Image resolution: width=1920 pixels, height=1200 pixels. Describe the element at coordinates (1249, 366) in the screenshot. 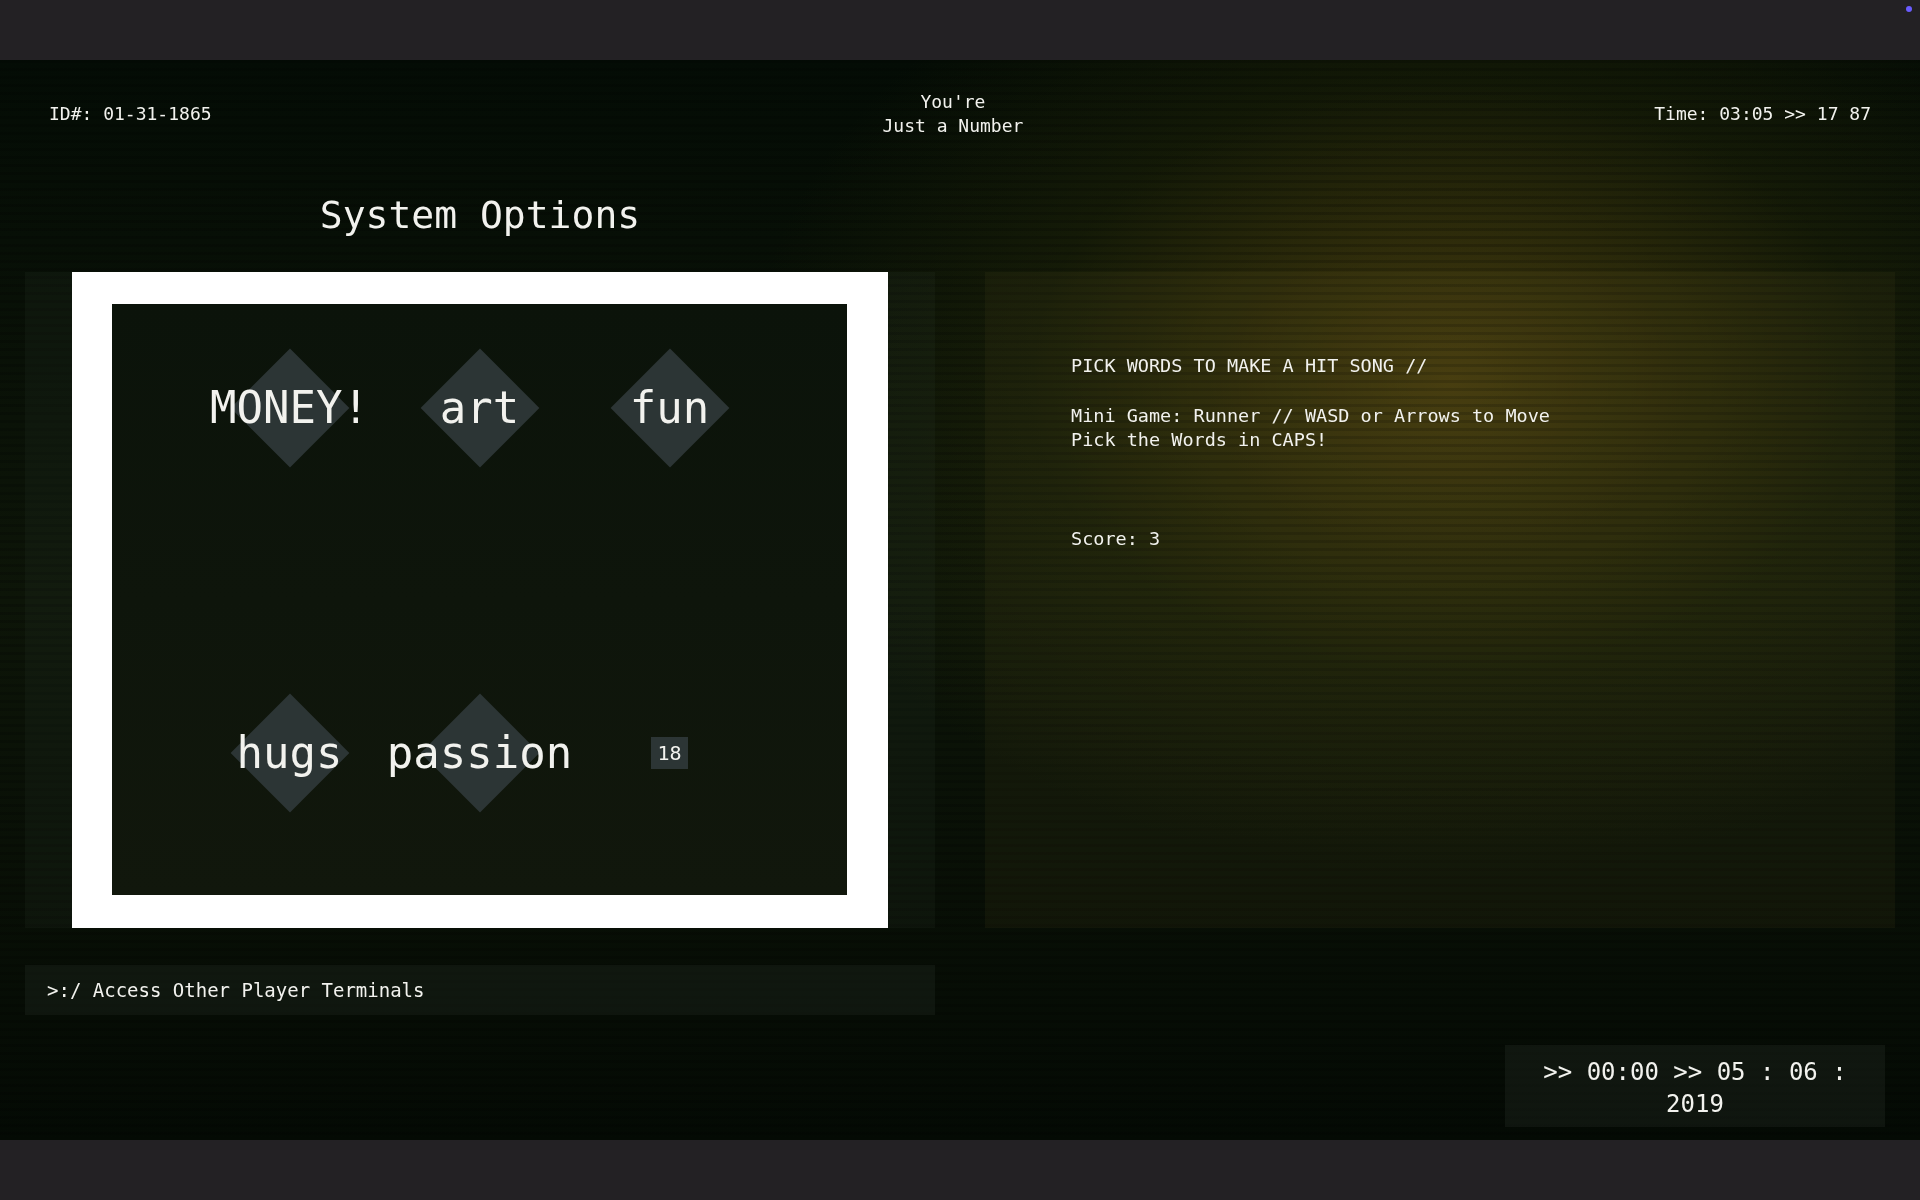

I see `instruction-heading: PICK WORDS TO MAKE A HIT SONG //` at that location.